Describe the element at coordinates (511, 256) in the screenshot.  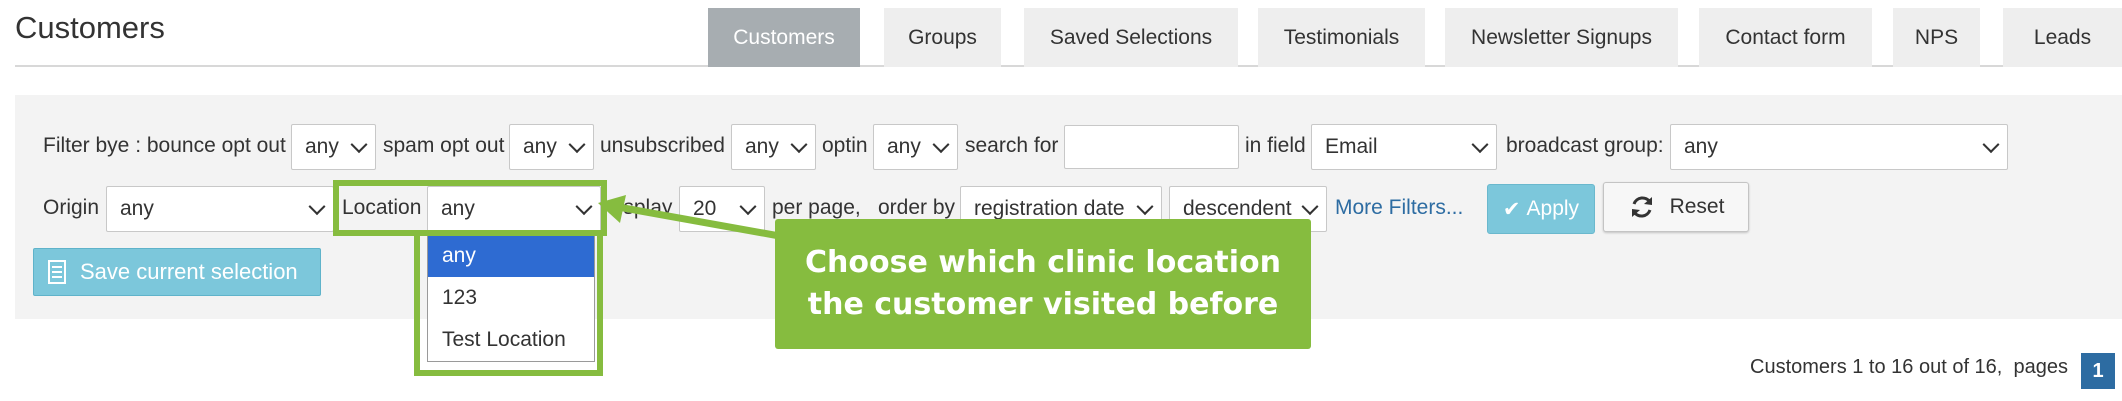
I see `location-option-any: any` at that location.